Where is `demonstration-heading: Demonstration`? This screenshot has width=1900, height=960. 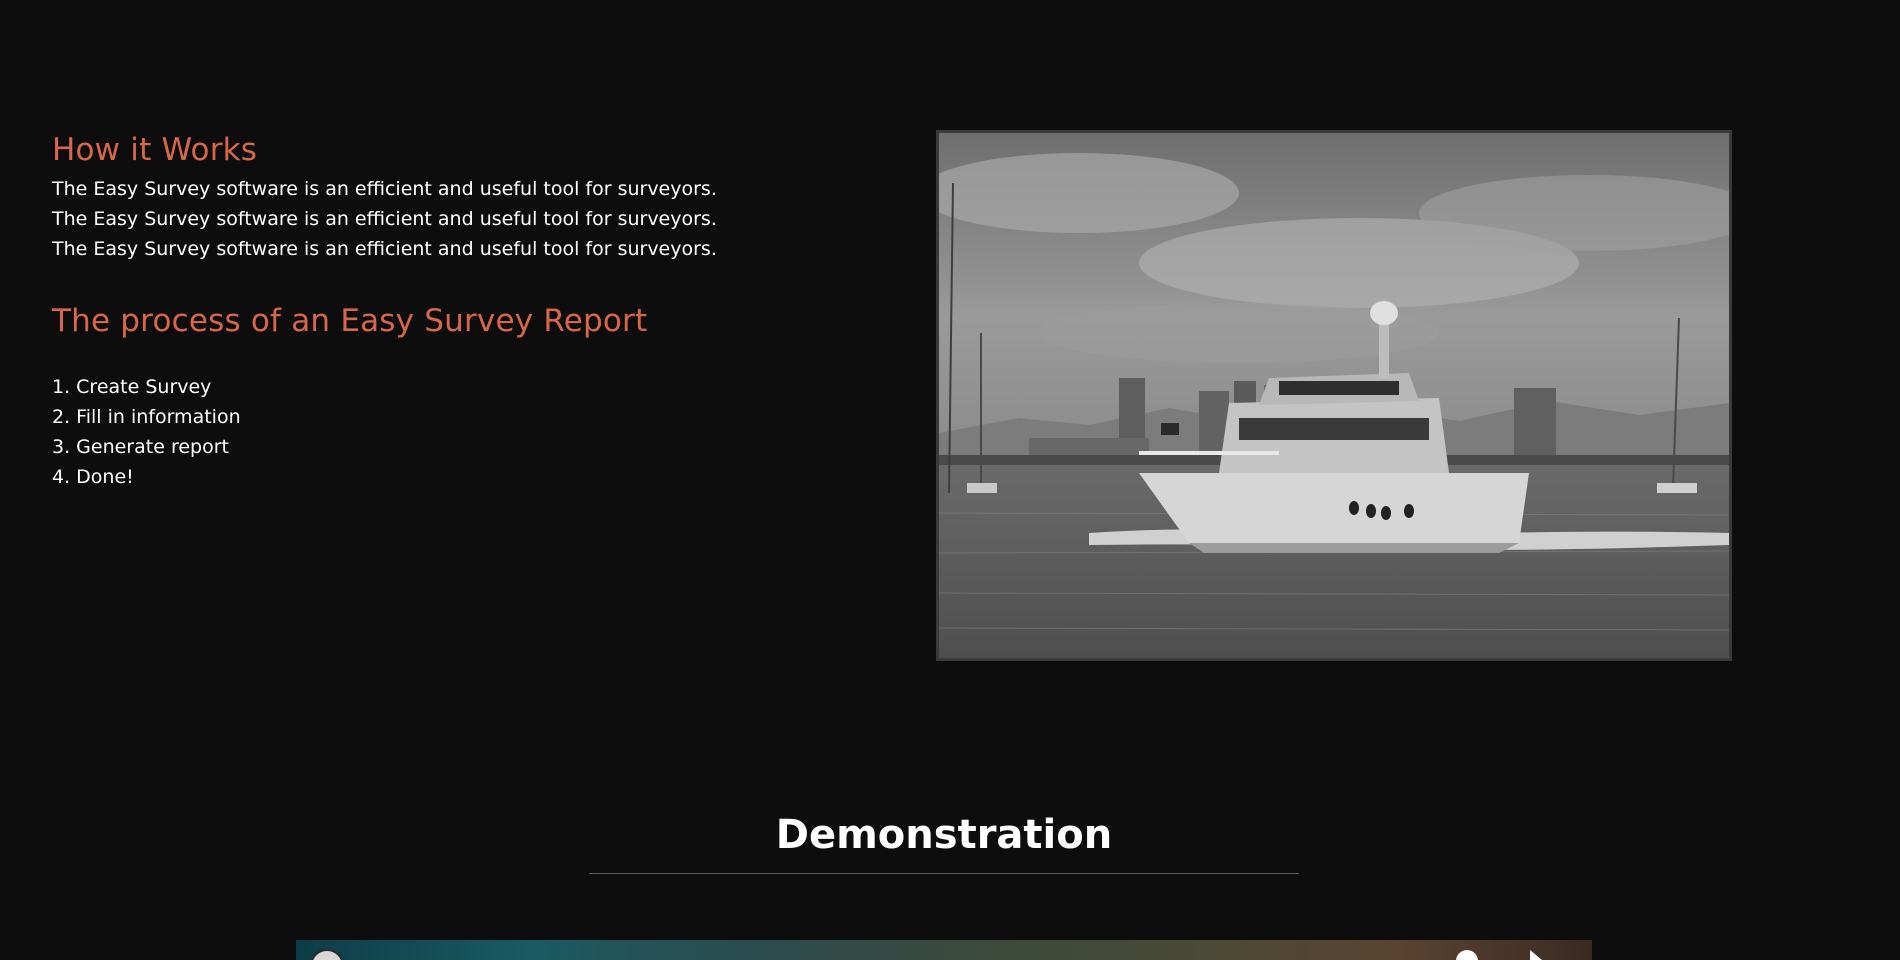
demonstration-heading: Demonstration is located at coordinates (944, 835).